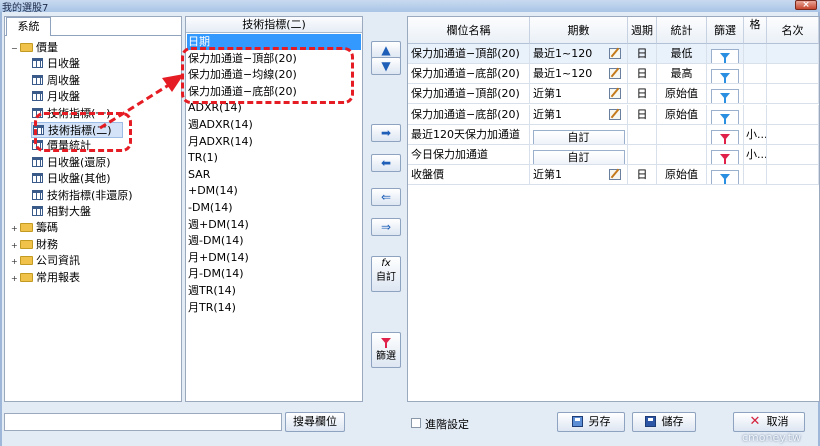  Describe the element at coordinates (173, 83) in the screenshot. I see `annotation-arrow-head` at that location.